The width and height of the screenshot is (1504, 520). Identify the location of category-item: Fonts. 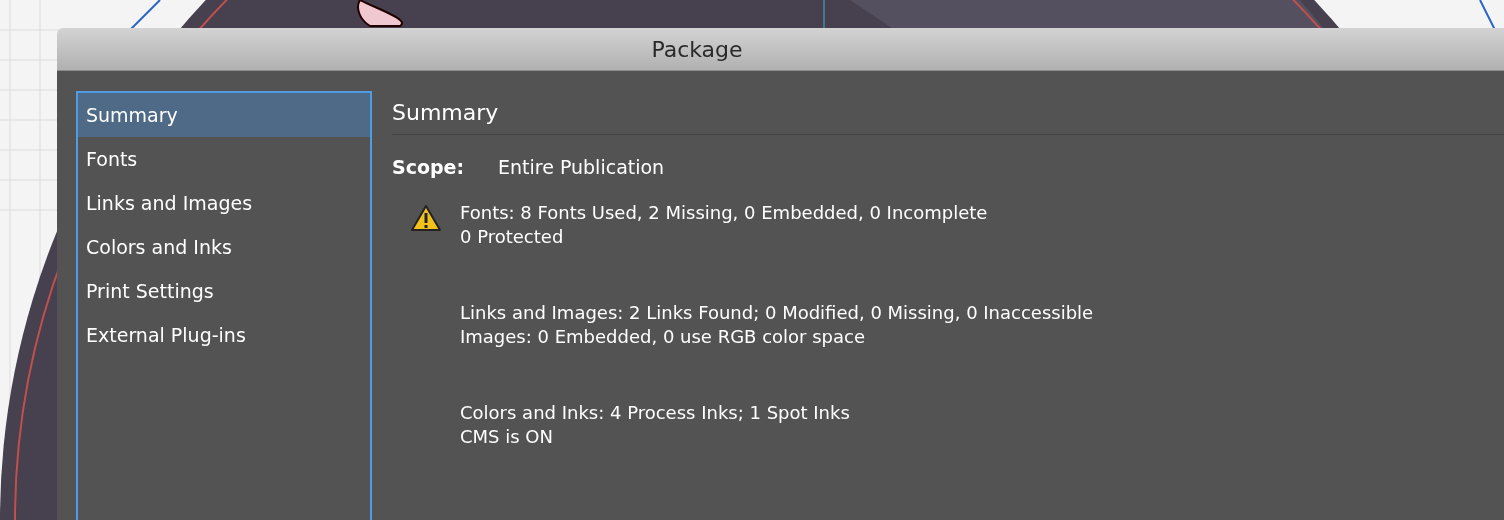
(224, 159).